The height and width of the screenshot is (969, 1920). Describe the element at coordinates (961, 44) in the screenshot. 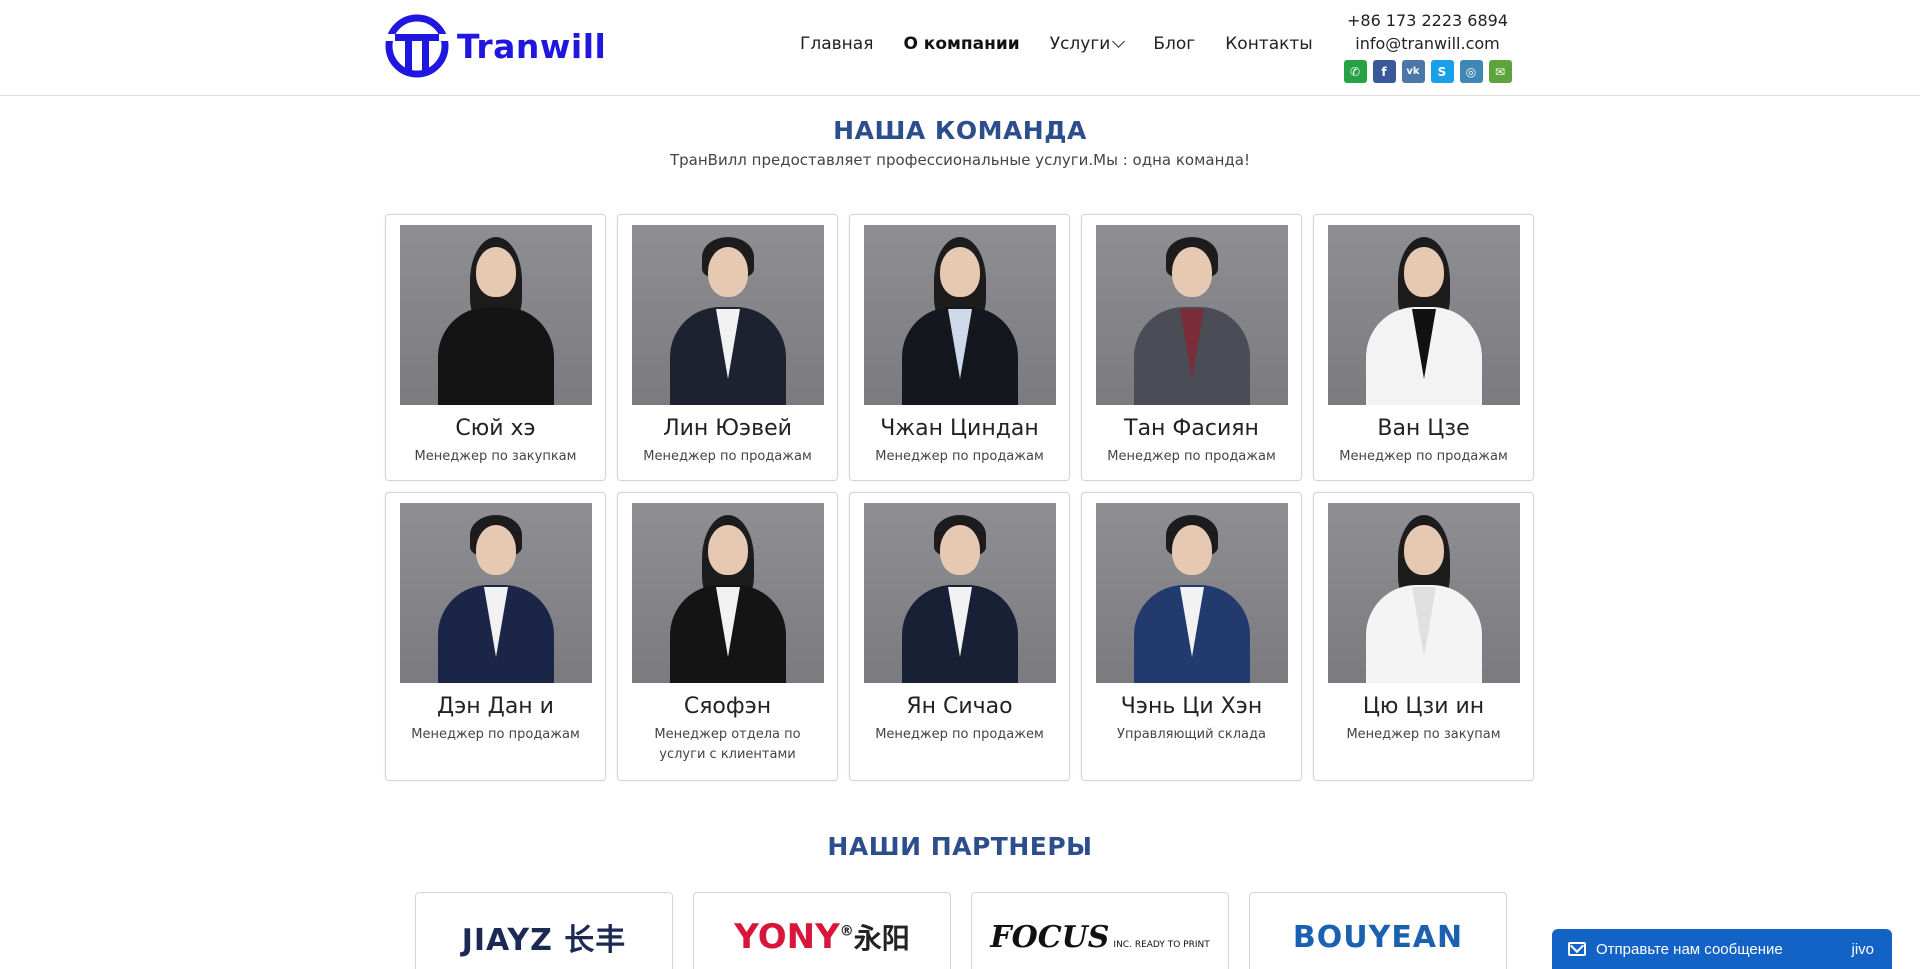

I see `nav-item-about: О компании` at that location.